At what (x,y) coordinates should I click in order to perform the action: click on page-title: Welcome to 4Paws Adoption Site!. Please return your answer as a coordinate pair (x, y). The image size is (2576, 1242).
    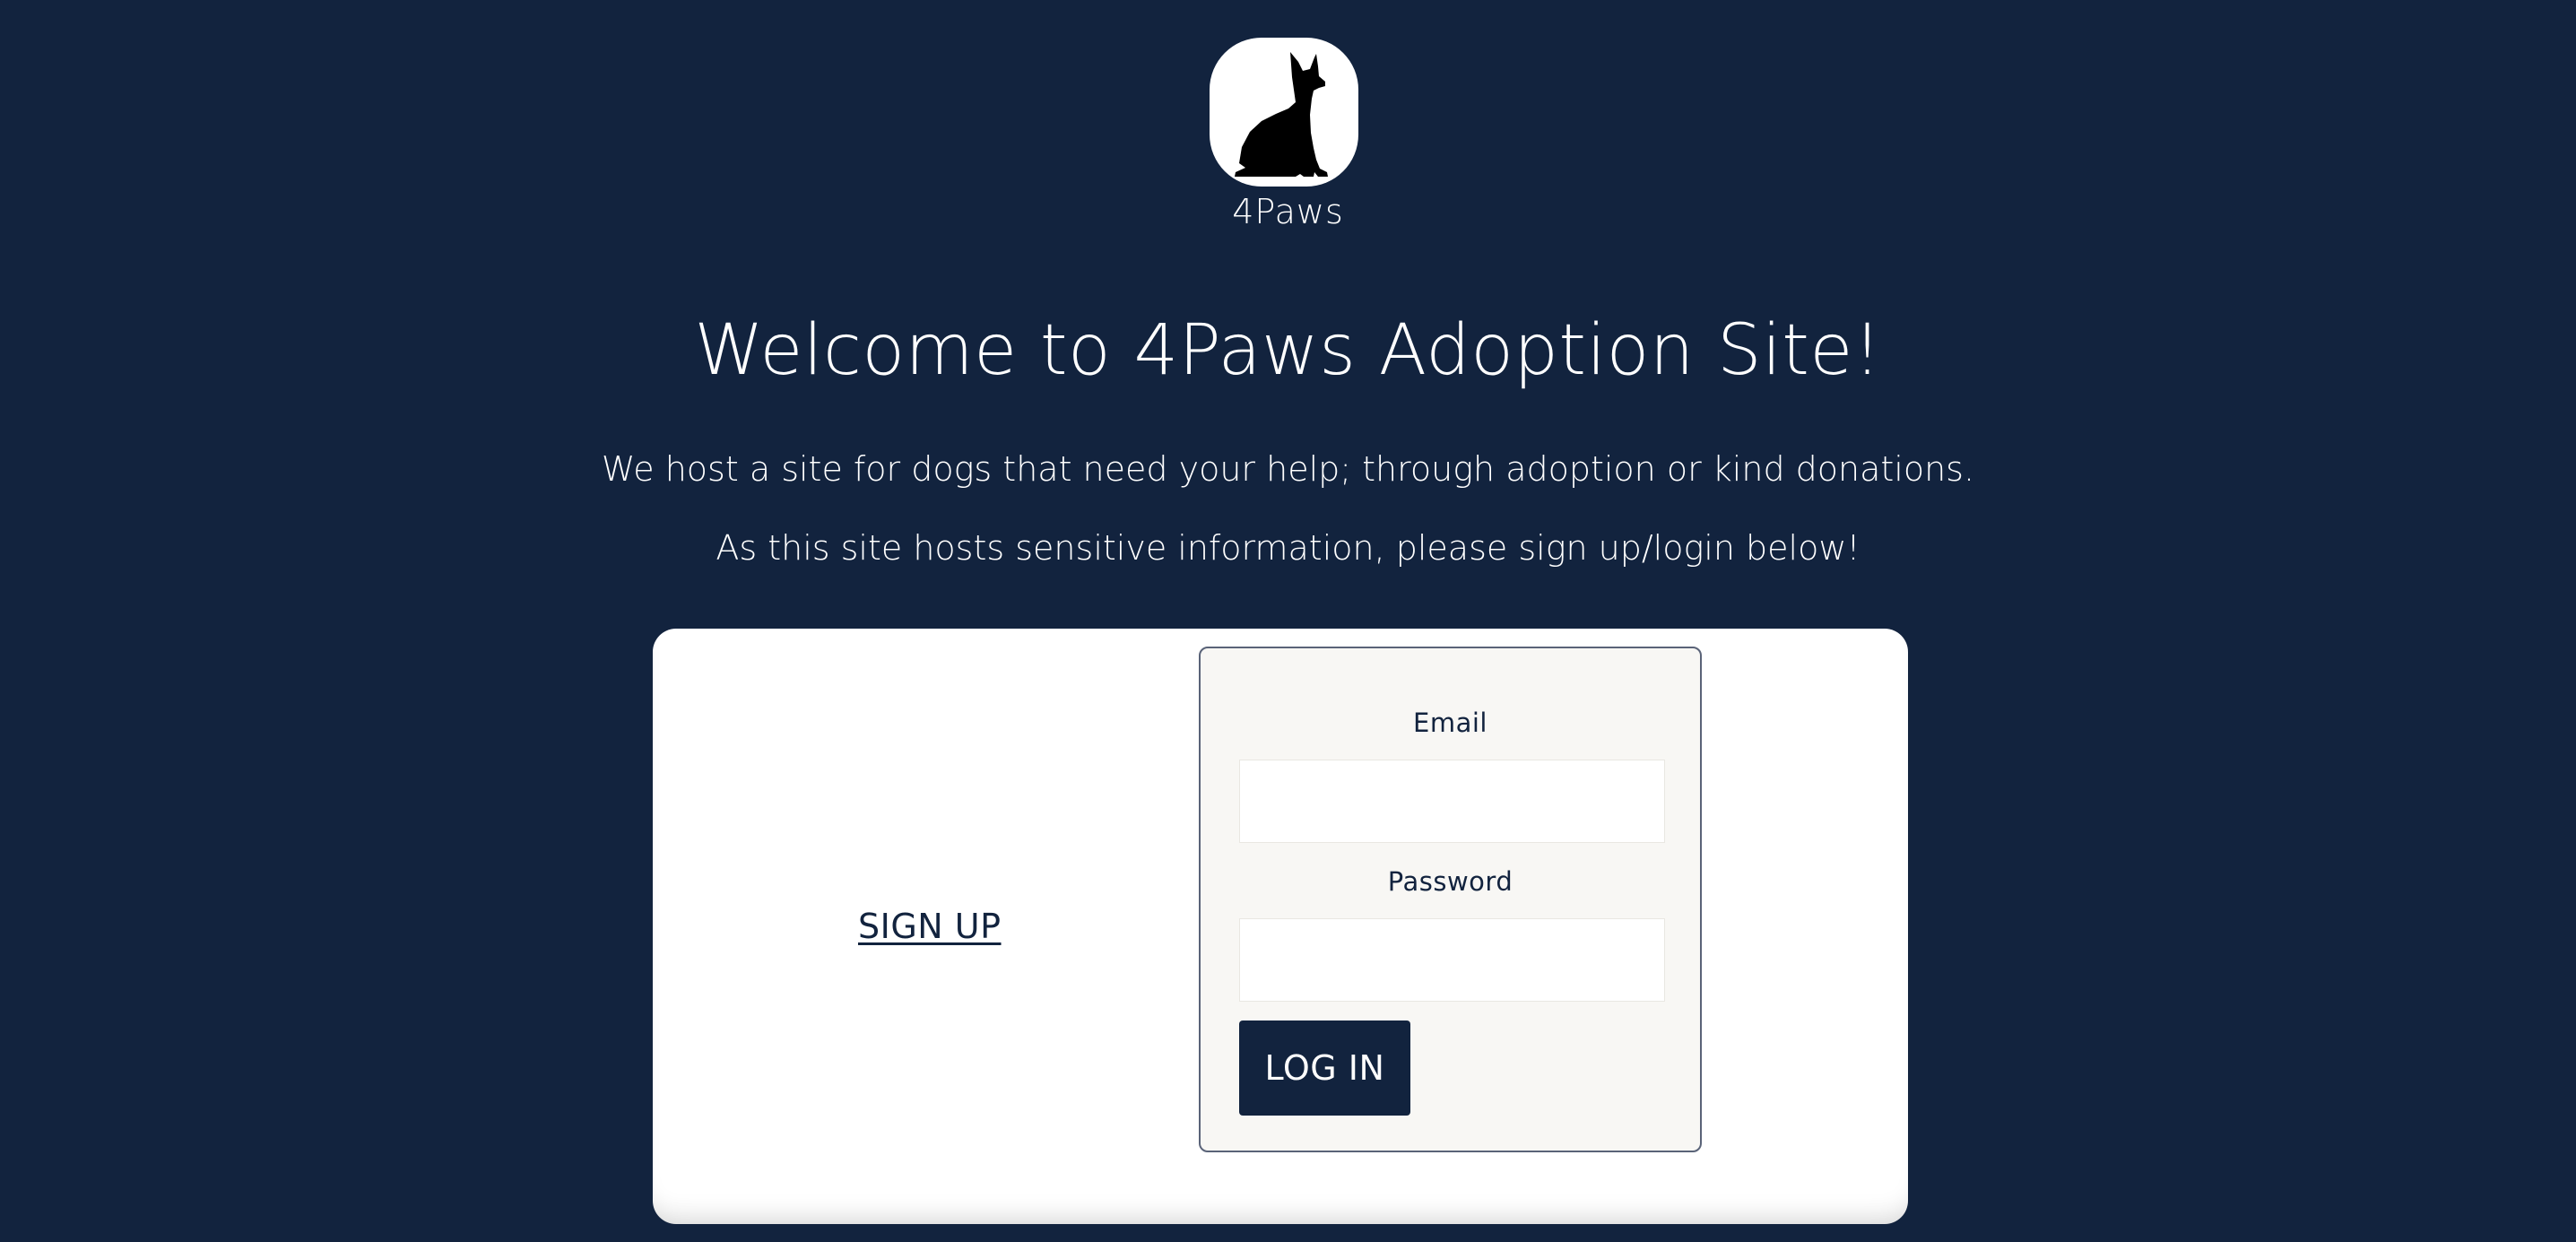
    Looking at the image, I should click on (1288, 350).